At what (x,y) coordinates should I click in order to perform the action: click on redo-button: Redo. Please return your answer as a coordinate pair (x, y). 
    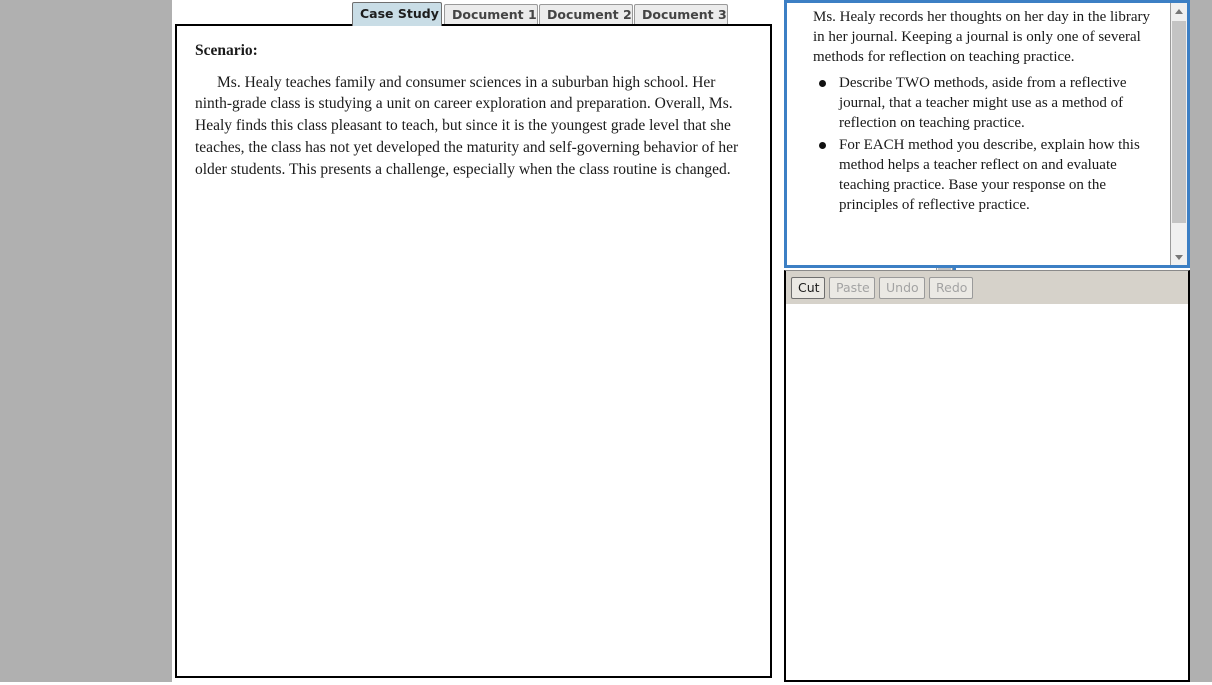
    Looking at the image, I should click on (951, 288).